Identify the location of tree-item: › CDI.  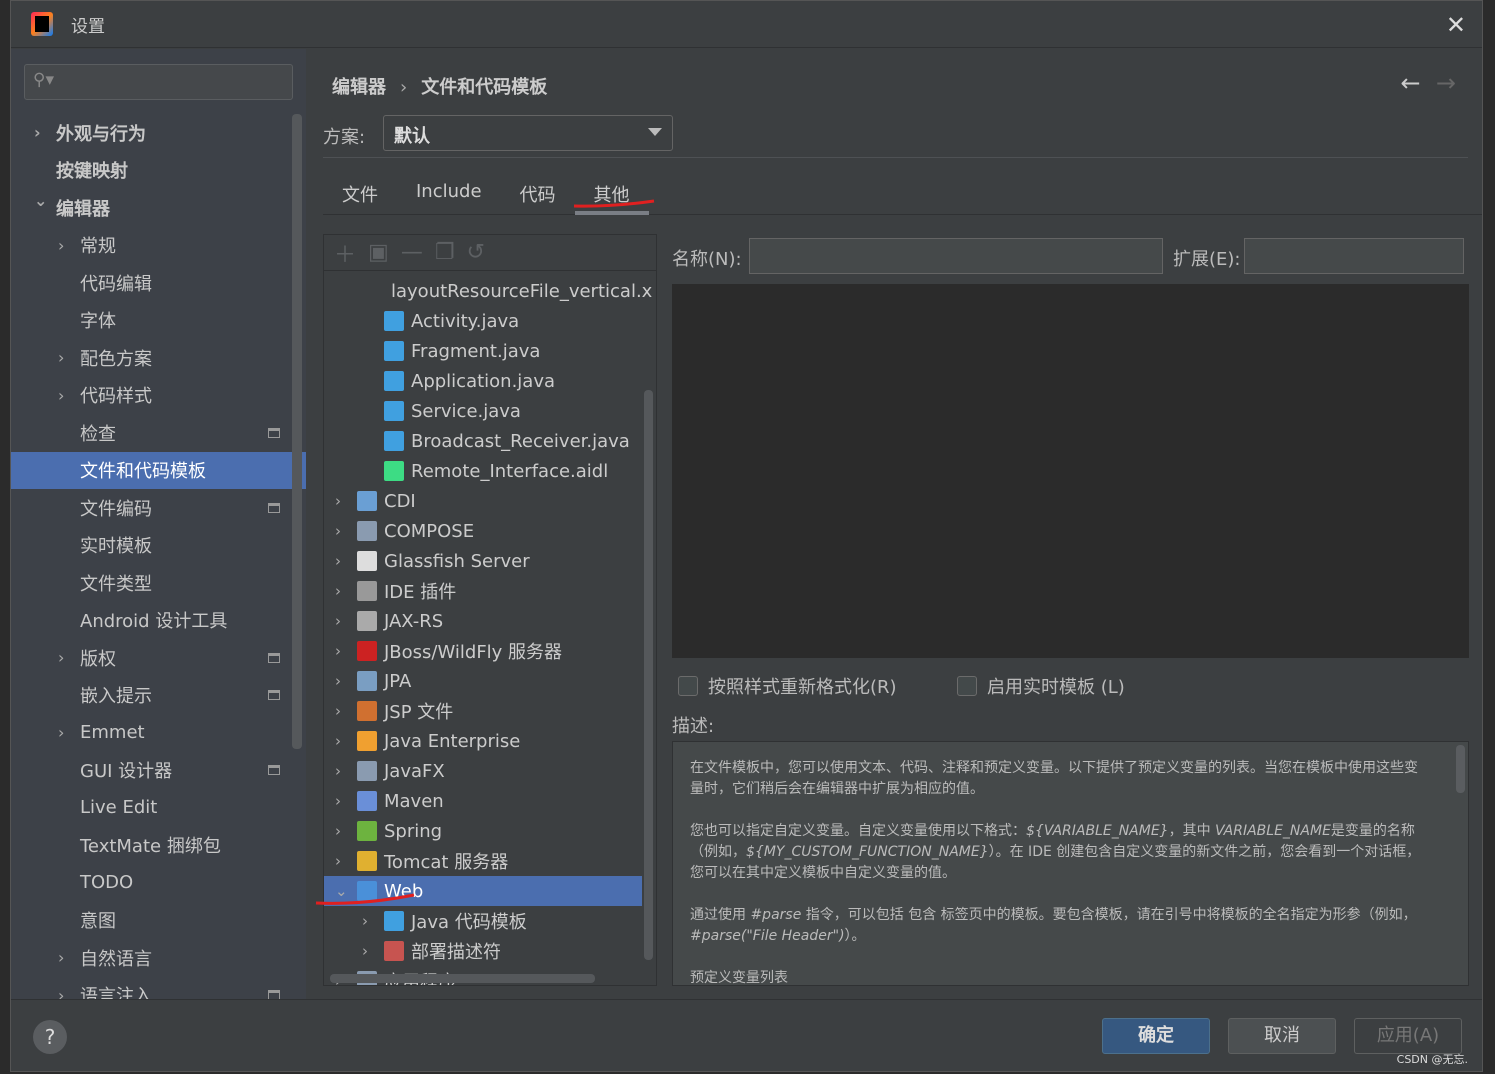
(483, 501).